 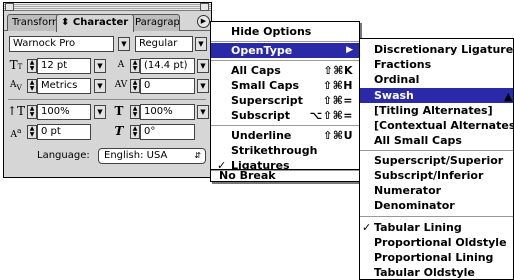 I want to click on menu-item-titling-alternates: [Titling Alternates], so click(x=436, y=110).